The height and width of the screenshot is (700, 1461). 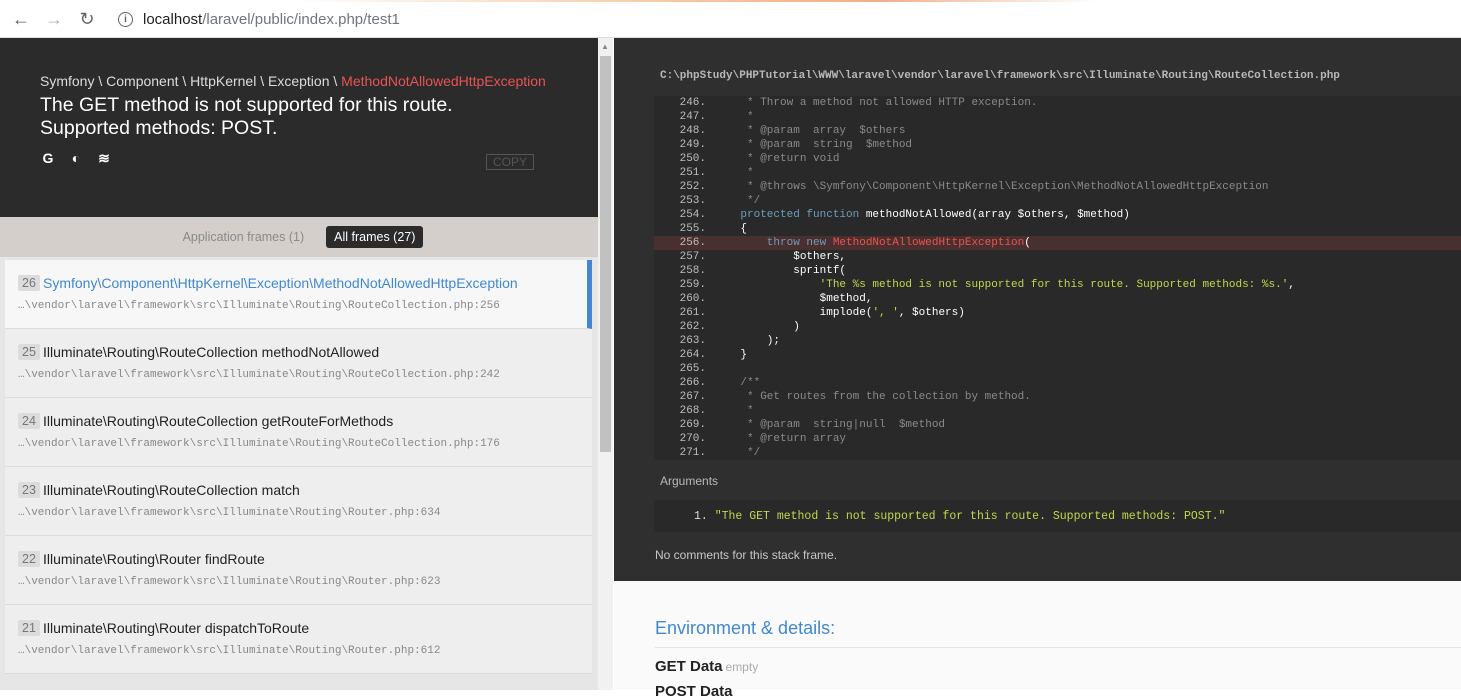 I want to click on line-text: );, so click(x=747, y=341).